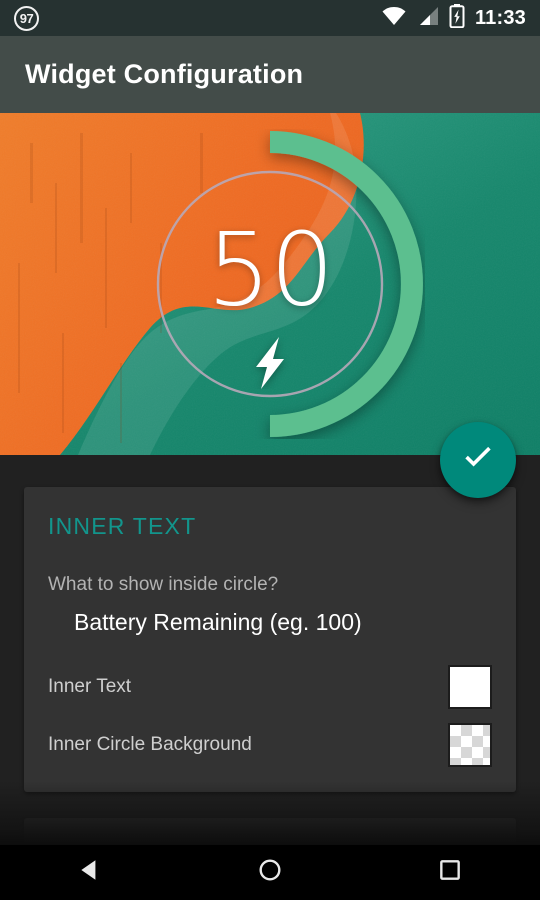  I want to click on system-navigation-bar, so click(270, 872).